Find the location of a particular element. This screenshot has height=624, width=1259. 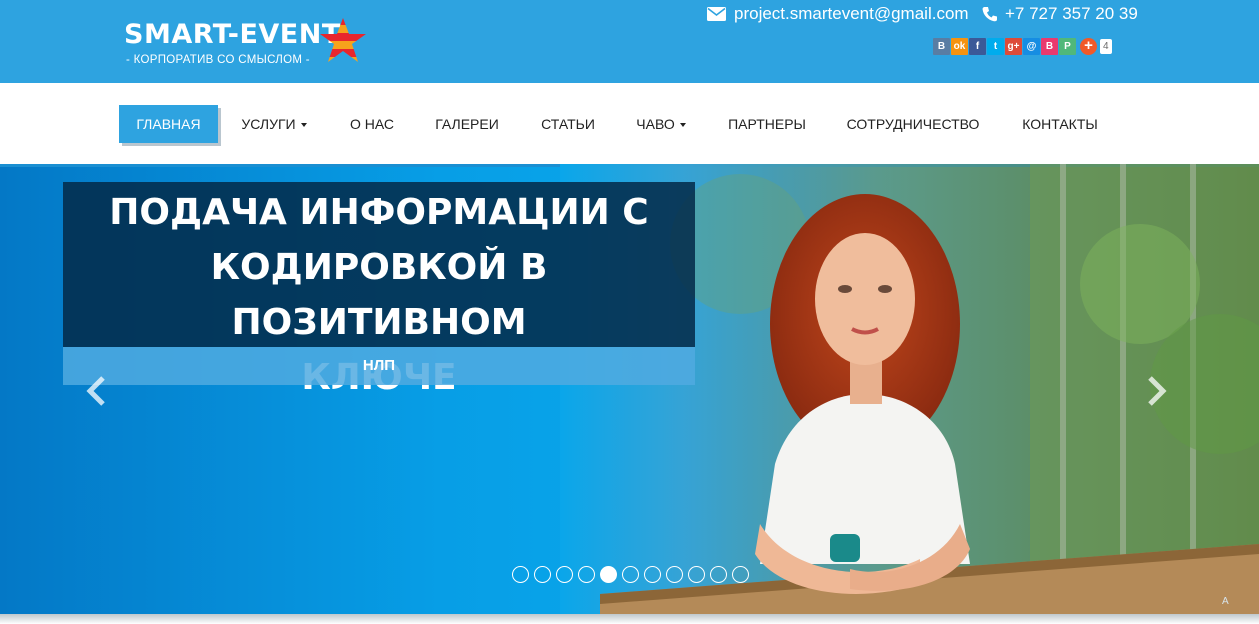

nav-item-label: СОТРУДНИЧЕСТВО is located at coordinates (913, 124).